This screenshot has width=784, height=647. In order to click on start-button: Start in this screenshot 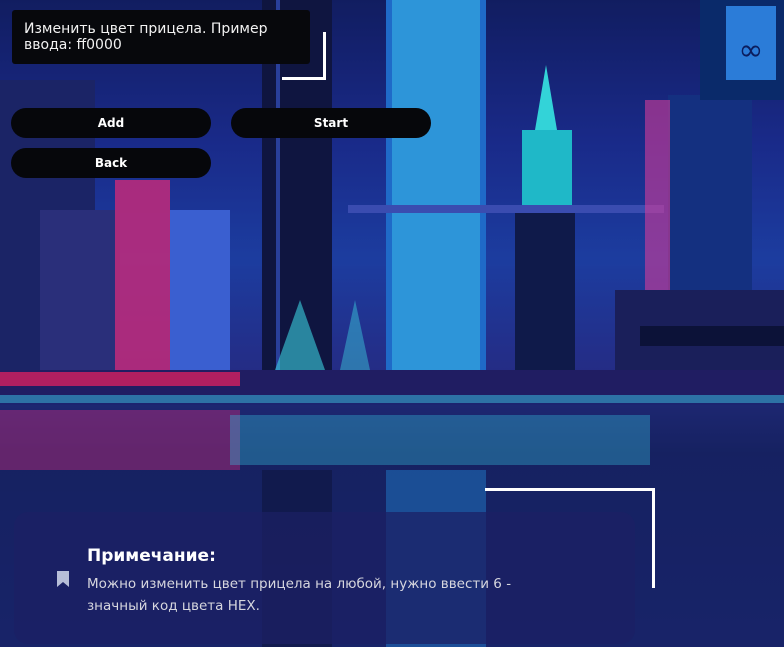, I will do `click(331, 123)`.